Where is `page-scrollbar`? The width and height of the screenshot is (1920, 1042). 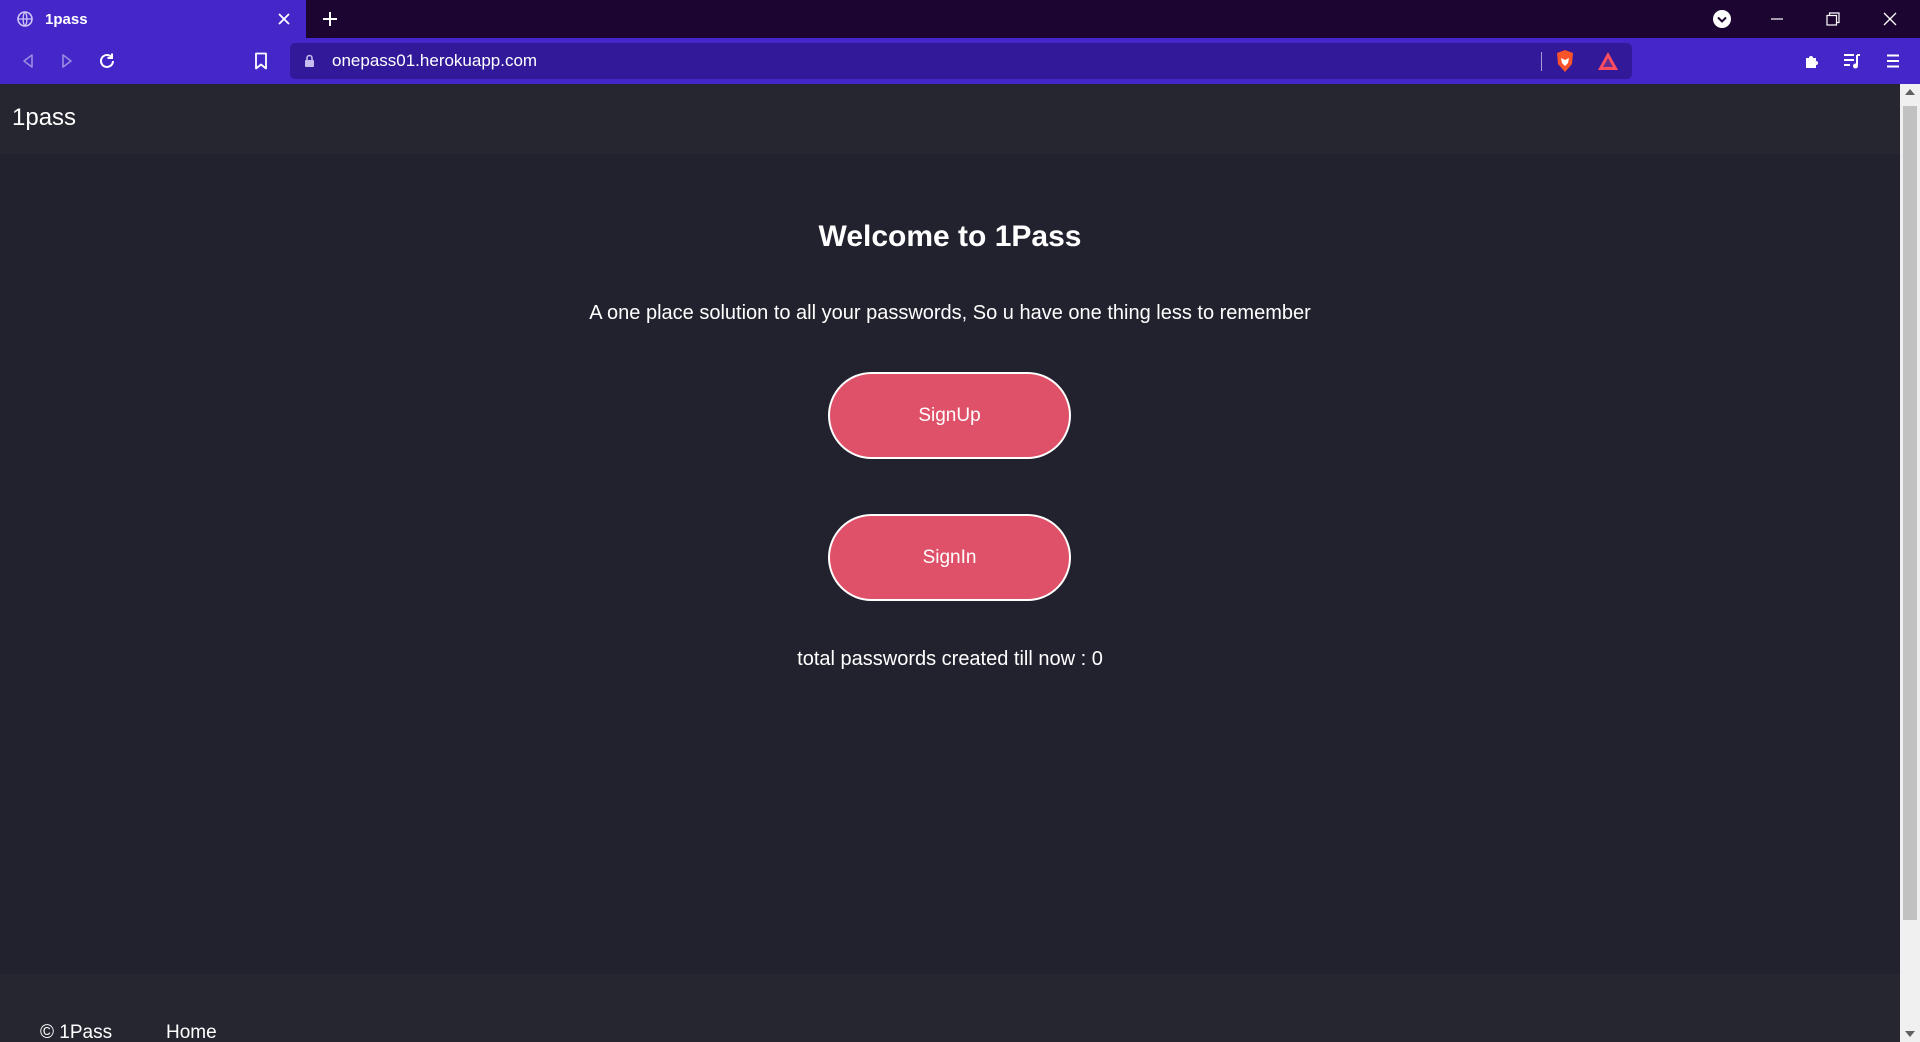 page-scrollbar is located at coordinates (1910, 563).